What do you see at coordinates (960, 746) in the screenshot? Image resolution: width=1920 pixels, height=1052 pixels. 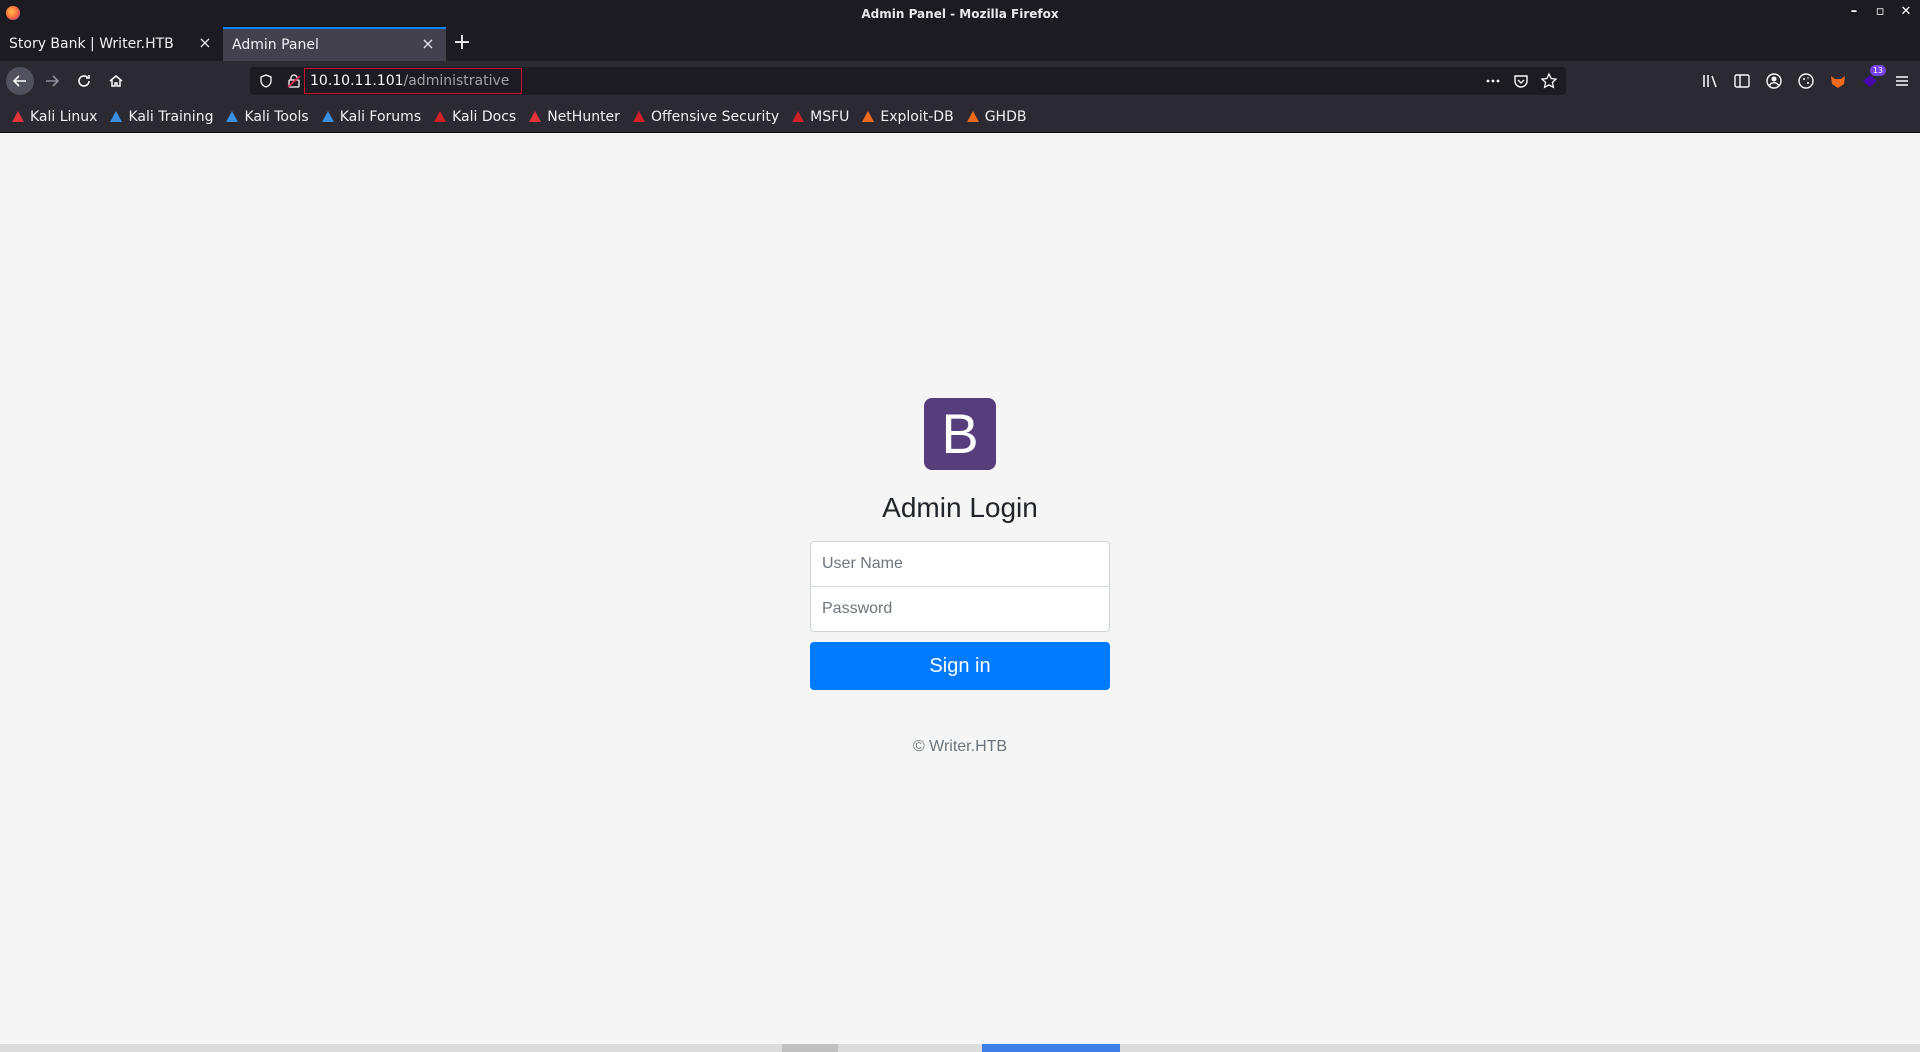 I see `copyright-footer: © Writer.HTB` at bounding box center [960, 746].